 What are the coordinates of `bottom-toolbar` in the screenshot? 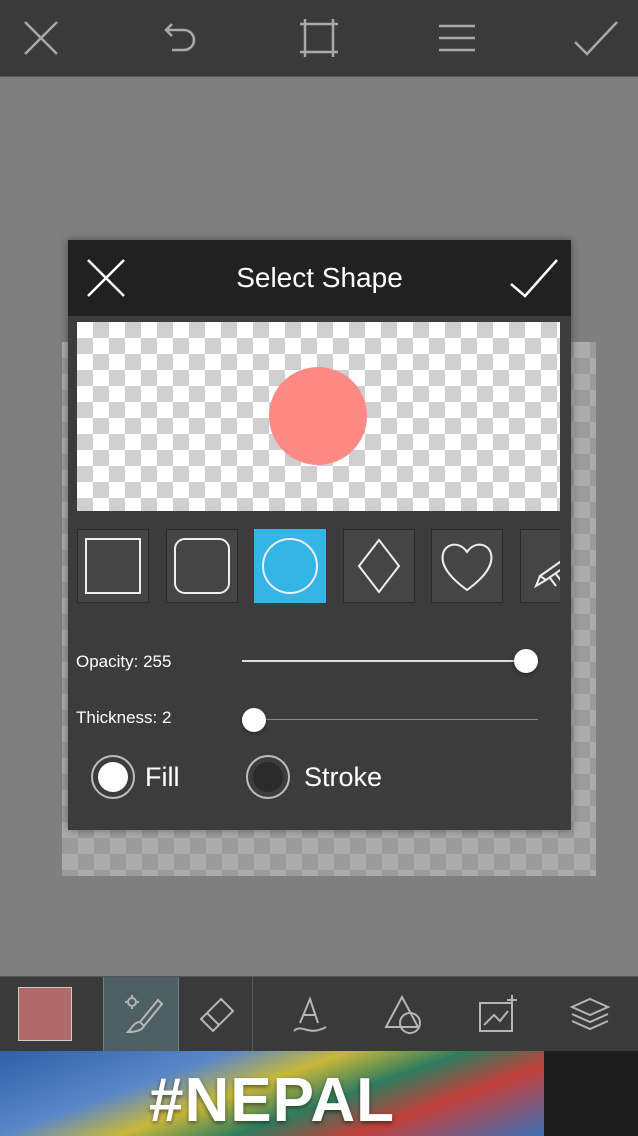 It's located at (319, 1014).